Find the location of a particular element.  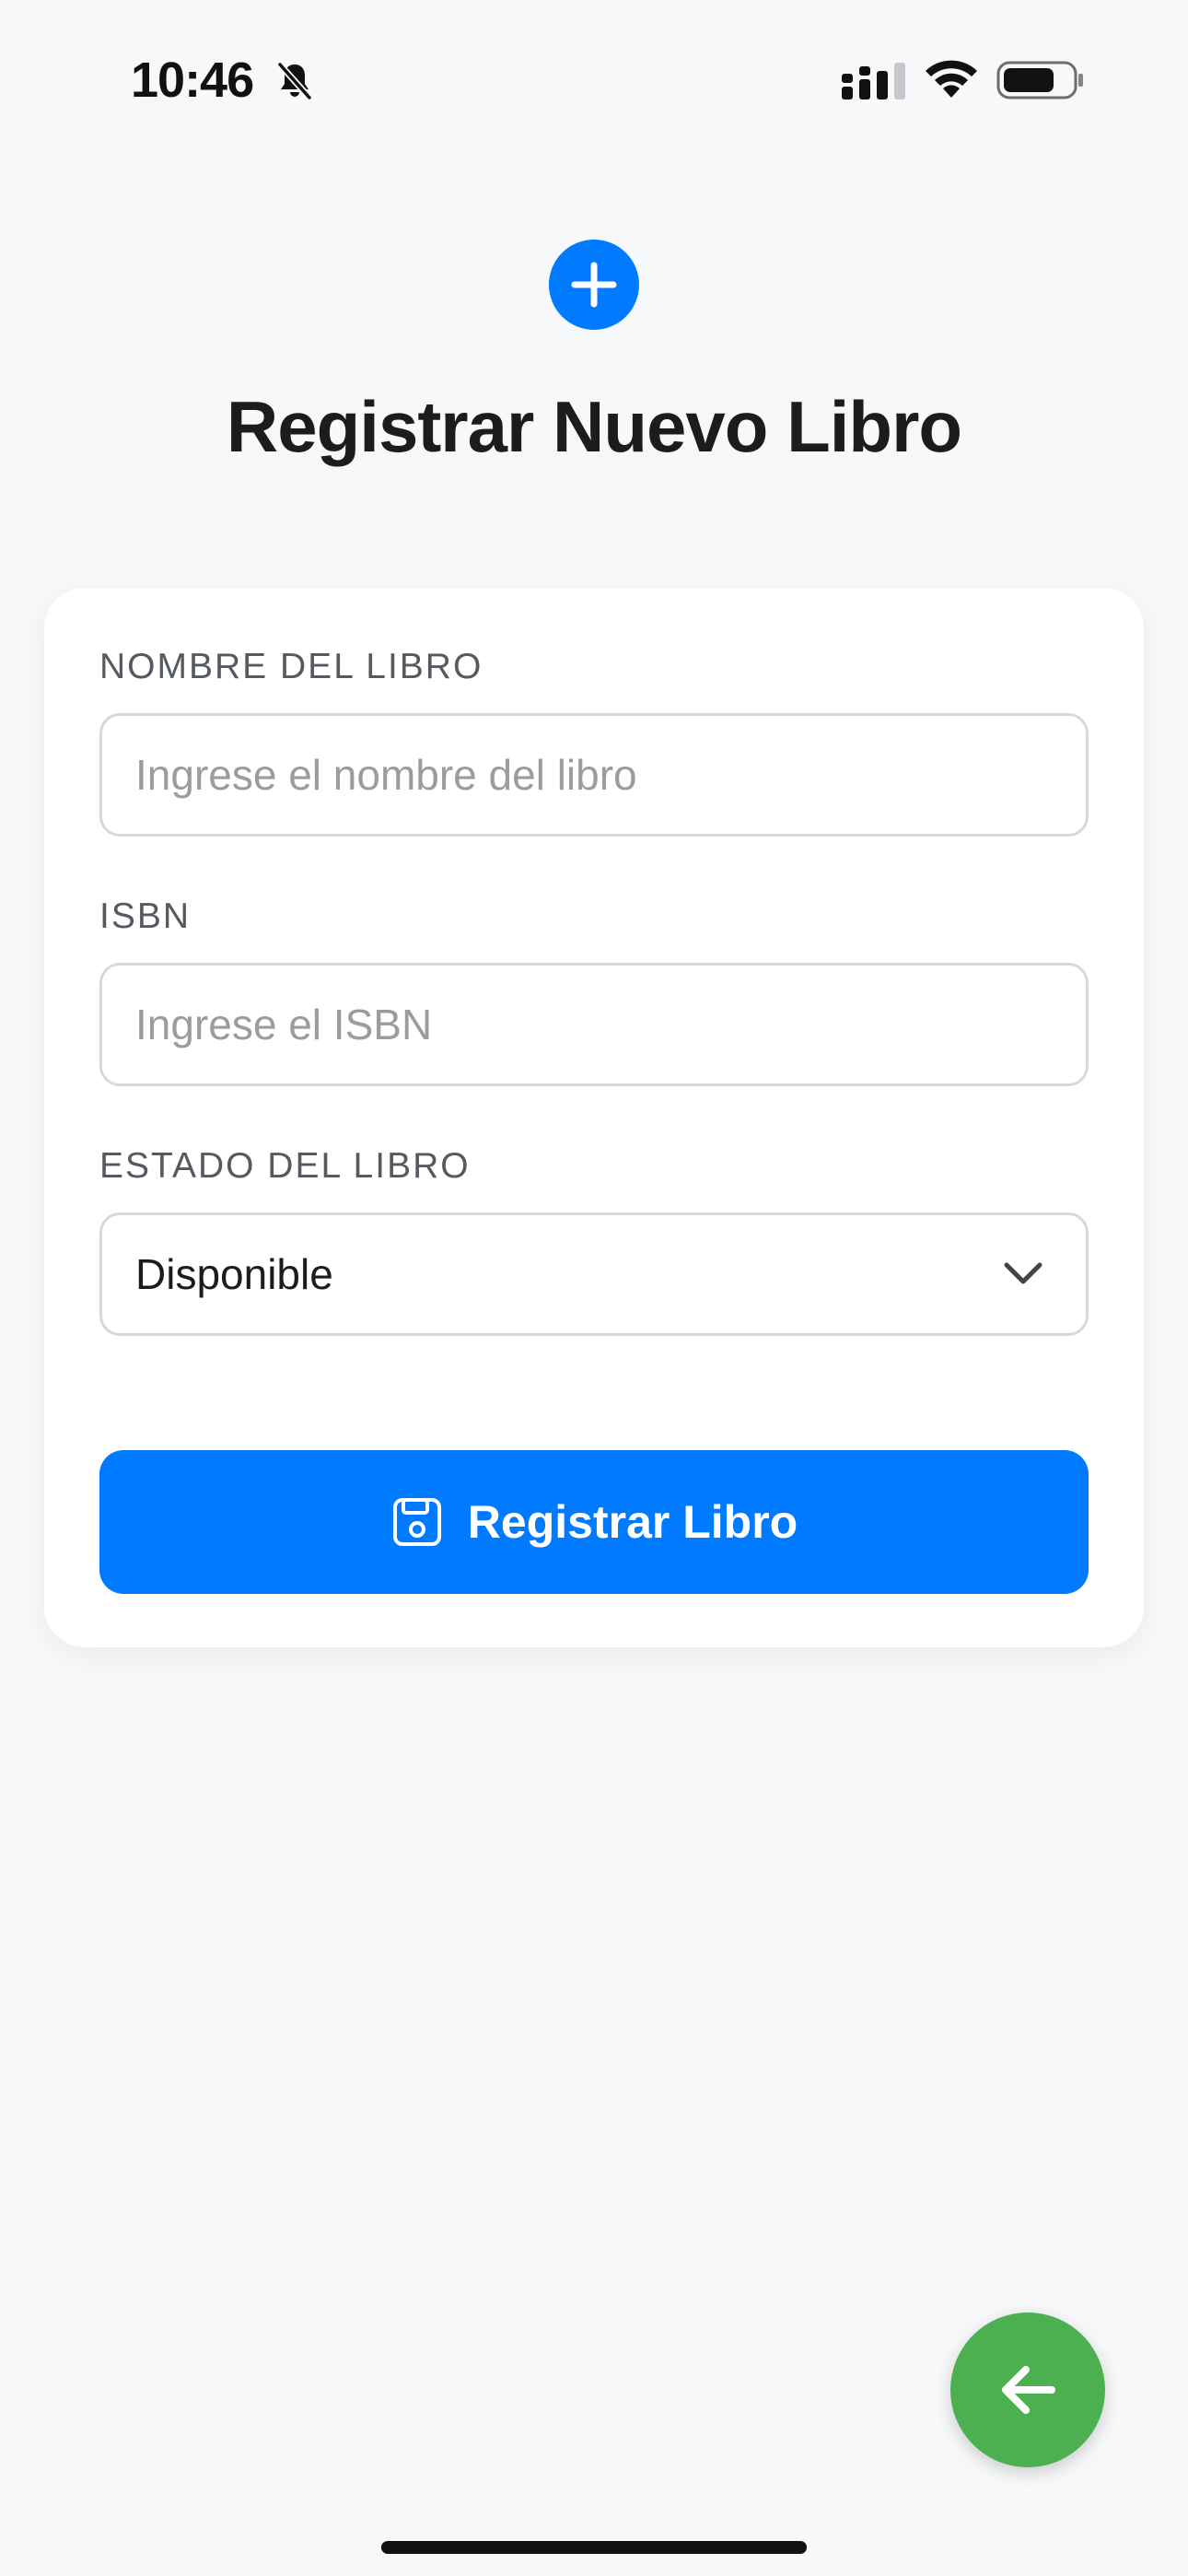

arrow-left-icon is located at coordinates (1028, 2390).